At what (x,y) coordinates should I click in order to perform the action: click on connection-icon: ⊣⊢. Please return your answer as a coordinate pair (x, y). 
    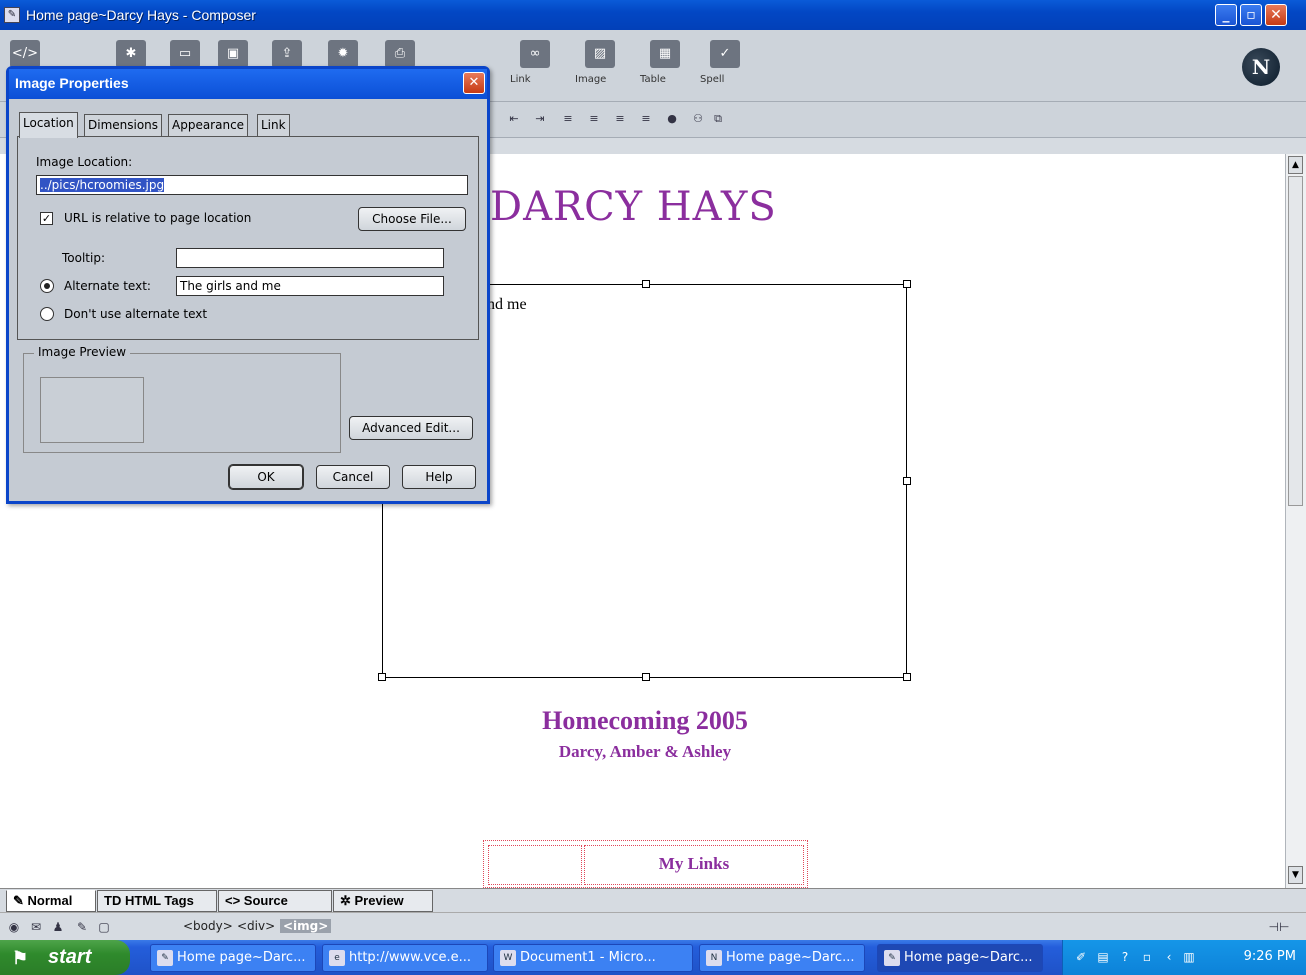
    Looking at the image, I should click on (1279, 927).